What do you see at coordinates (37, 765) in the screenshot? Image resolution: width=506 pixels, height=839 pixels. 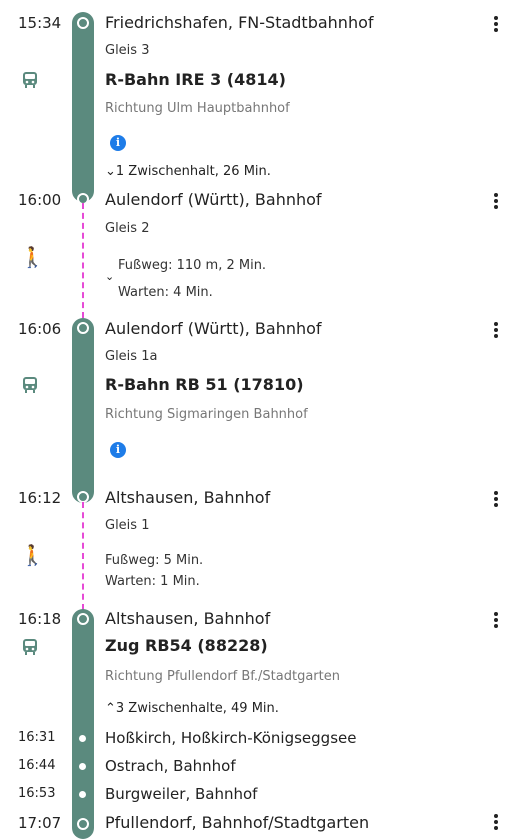 I see `intermediate-time: 16:44` at bounding box center [37, 765].